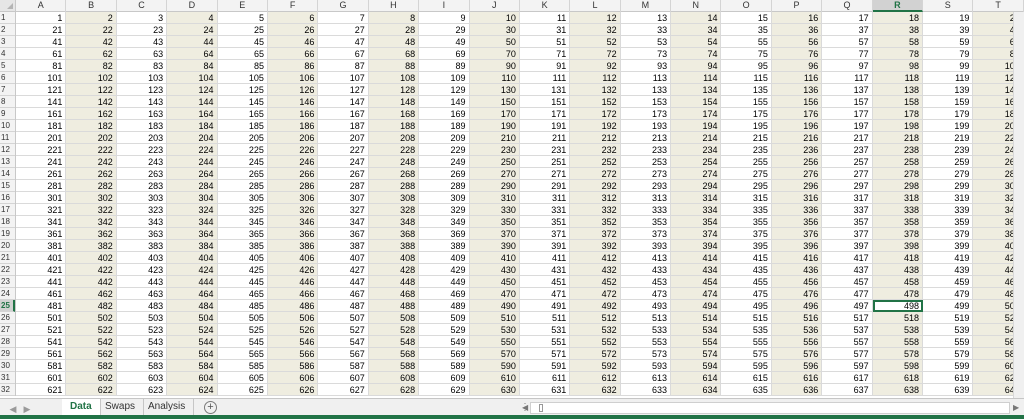  Describe the element at coordinates (142, 258) in the screenshot. I see `cell-c21: 403` at that location.